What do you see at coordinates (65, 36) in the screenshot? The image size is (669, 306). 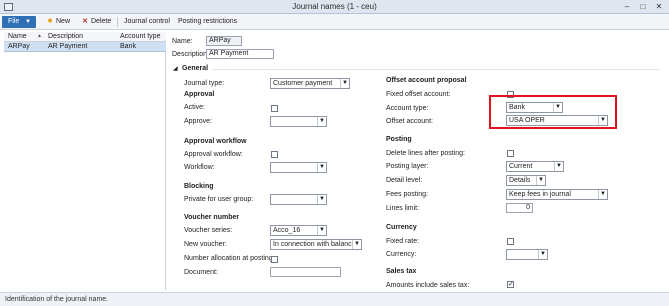 I see `column-header-description: Description` at bounding box center [65, 36].